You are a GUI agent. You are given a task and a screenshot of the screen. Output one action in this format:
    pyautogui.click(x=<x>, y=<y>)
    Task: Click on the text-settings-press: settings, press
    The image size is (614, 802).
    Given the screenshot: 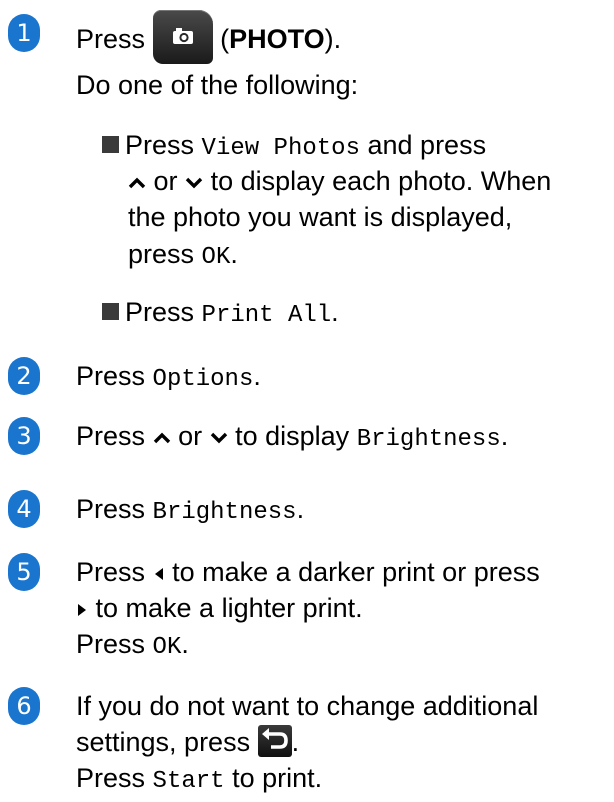 What is the action you would take?
    pyautogui.click(x=163, y=742)
    